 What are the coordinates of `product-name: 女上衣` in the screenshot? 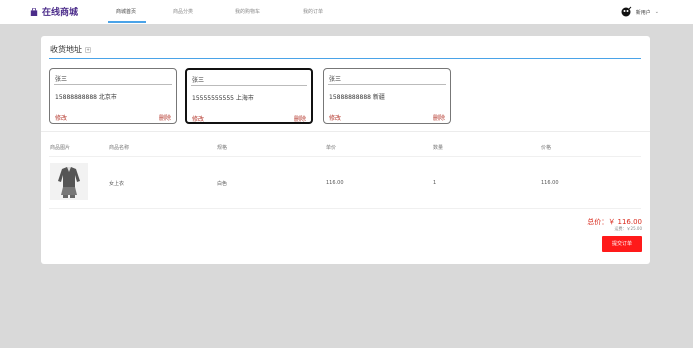 It's located at (116, 183).